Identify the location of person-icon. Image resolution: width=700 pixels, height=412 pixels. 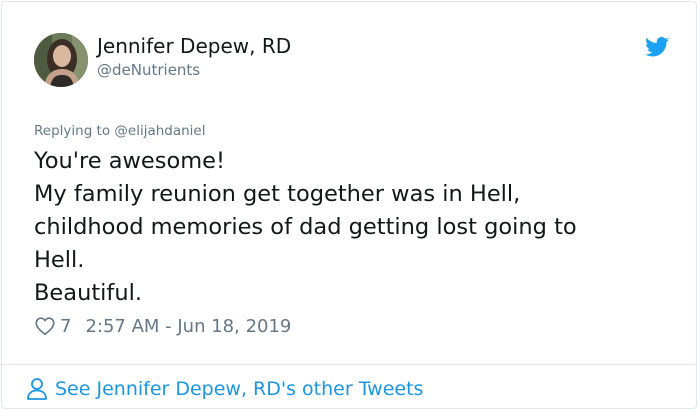
(37, 389).